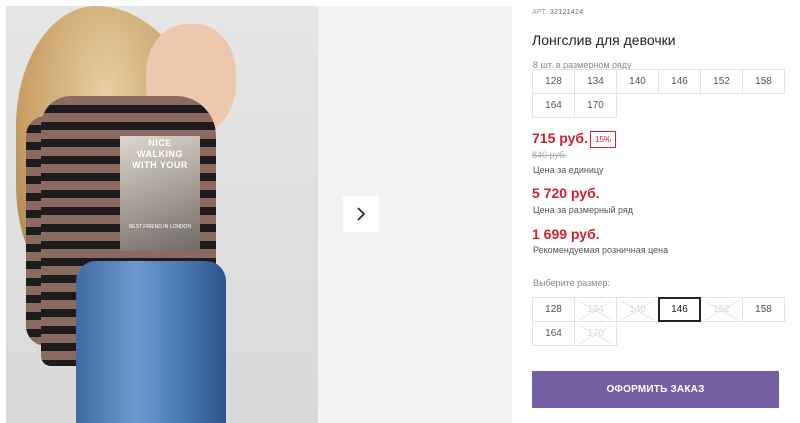 The width and height of the screenshot is (800, 423). What do you see at coordinates (679, 81) in the screenshot?
I see `size-run-cell: 146` at bounding box center [679, 81].